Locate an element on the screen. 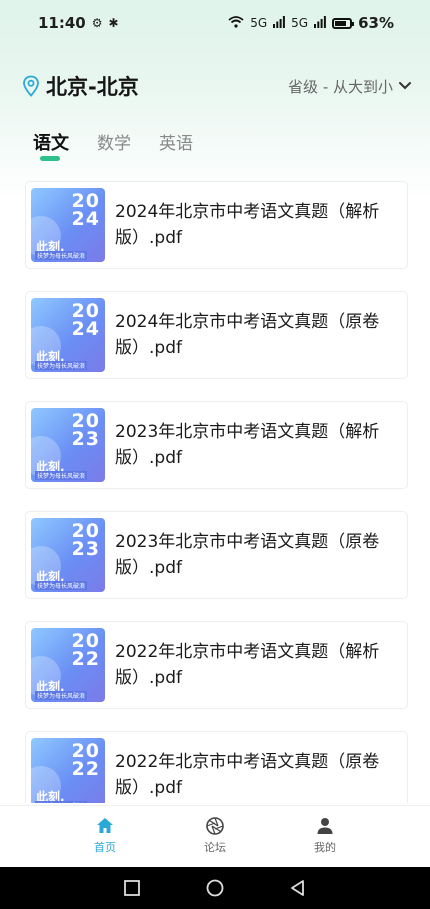 Image resolution: width=430 pixels, height=909 pixels. system-navigation-bar is located at coordinates (215, 888).